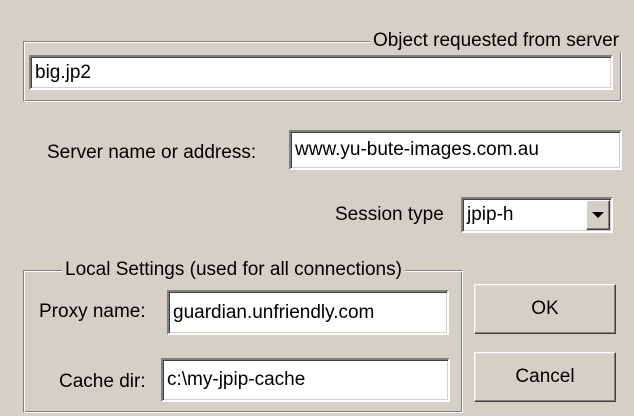  Describe the element at coordinates (455, 150) in the screenshot. I see `server-name-input` at that location.